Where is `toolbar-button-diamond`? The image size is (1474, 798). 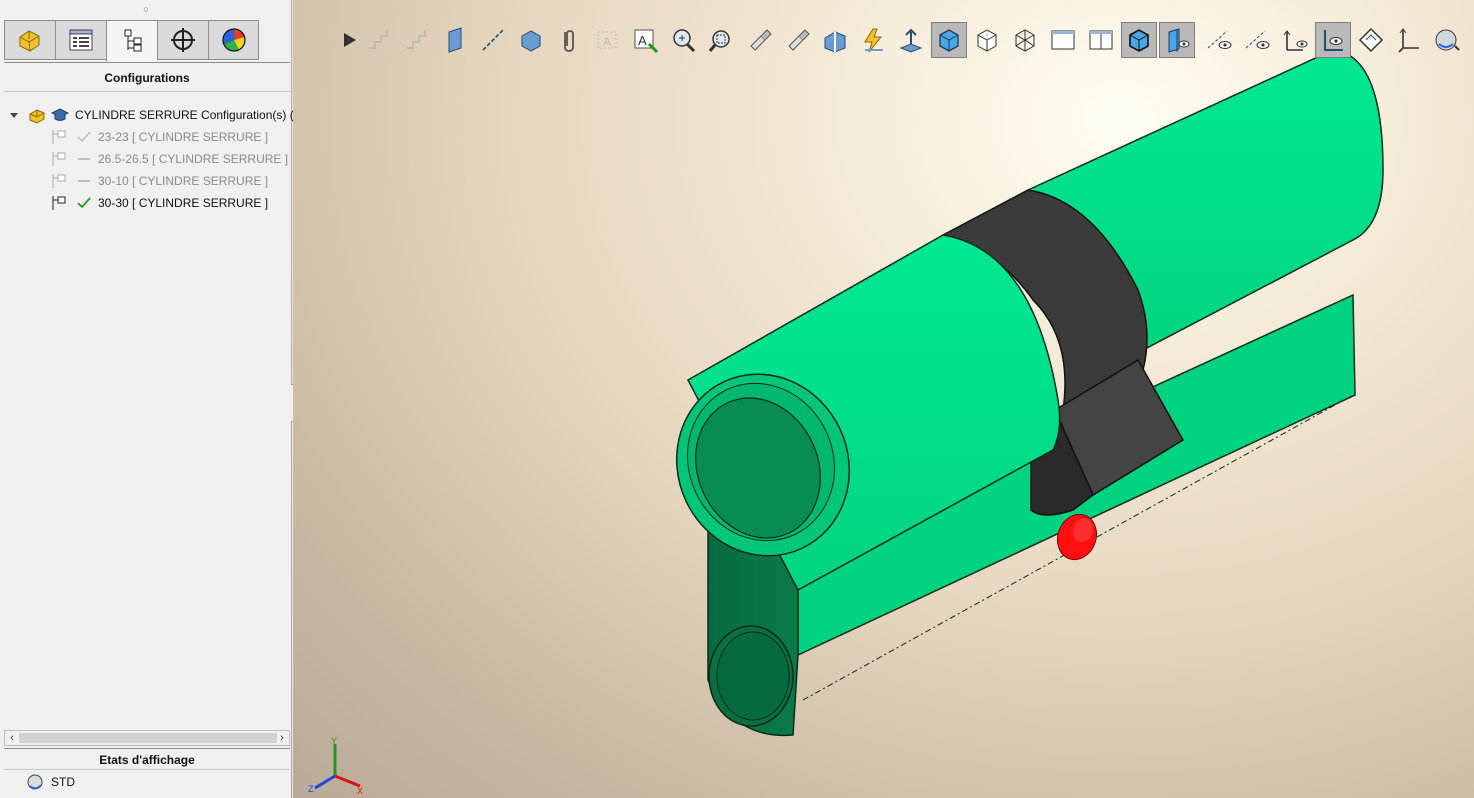
toolbar-button-diamond is located at coordinates (1371, 40).